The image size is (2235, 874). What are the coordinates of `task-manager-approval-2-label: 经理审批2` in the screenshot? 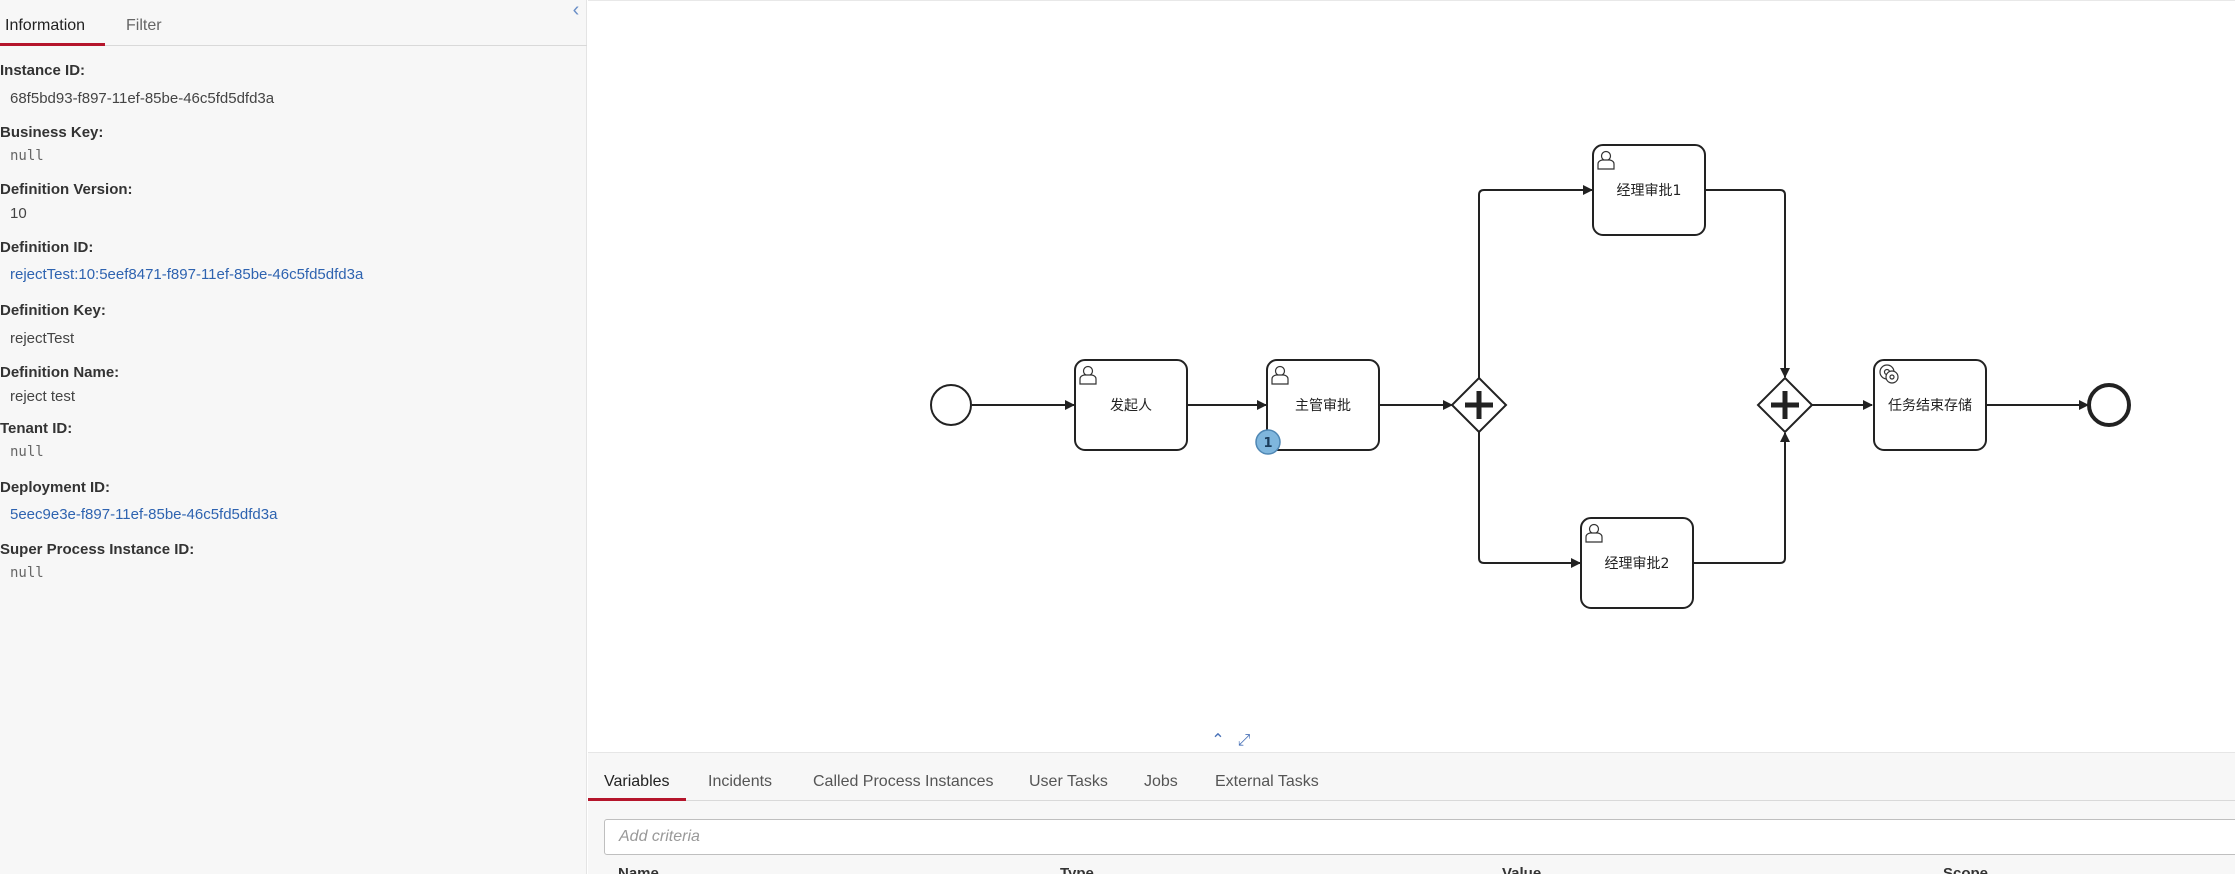 It's located at (1637, 564).